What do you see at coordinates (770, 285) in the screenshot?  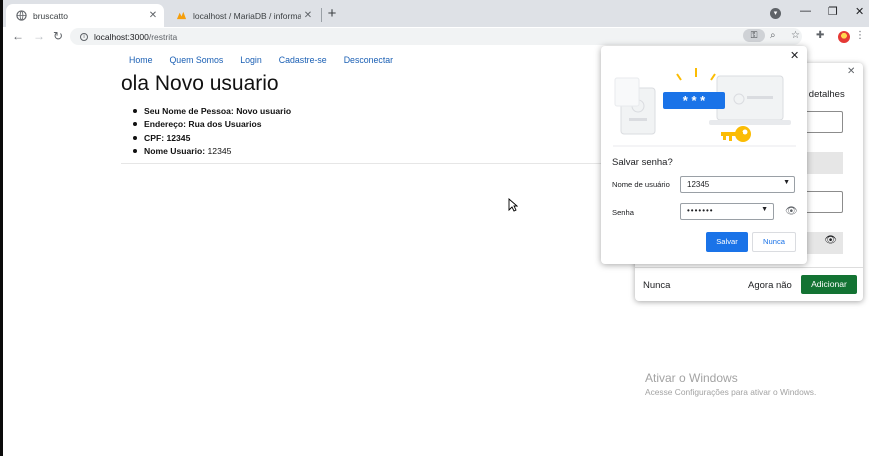 I see `dialog-not-now-button: Agora não` at bounding box center [770, 285].